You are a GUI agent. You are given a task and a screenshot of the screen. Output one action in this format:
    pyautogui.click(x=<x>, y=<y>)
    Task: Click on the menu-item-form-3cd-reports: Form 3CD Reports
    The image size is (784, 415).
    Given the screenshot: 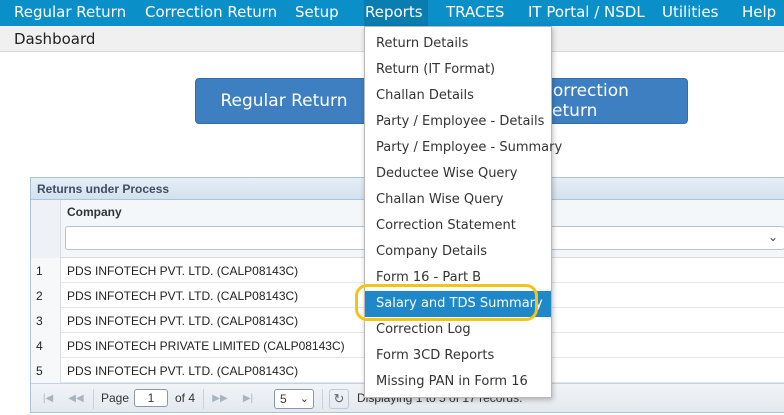 What is the action you would take?
    pyautogui.click(x=458, y=356)
    